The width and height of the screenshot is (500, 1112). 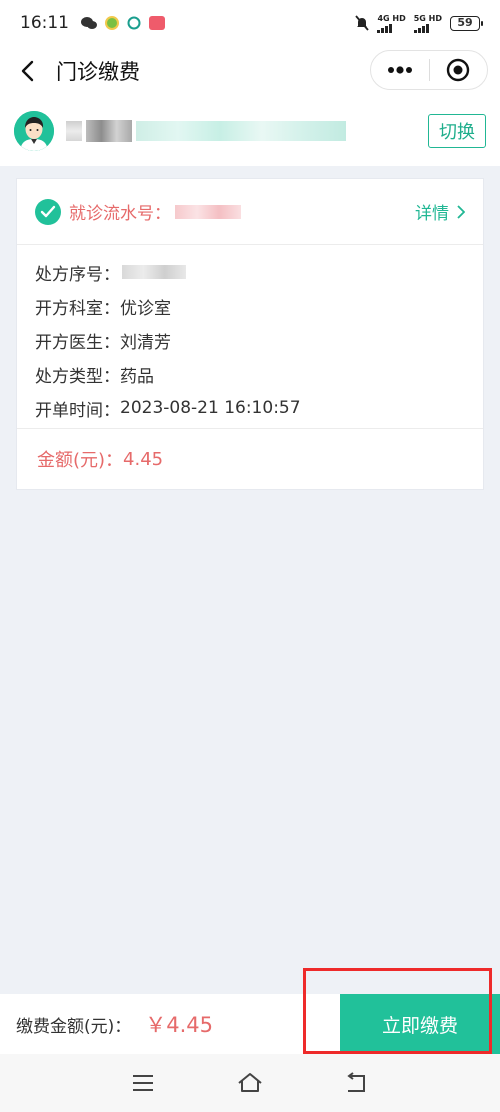 What do you see at coordinates (134, 23) in the screenshot?
I see `chat-bubble-icon` at bounding box center [134, 23].